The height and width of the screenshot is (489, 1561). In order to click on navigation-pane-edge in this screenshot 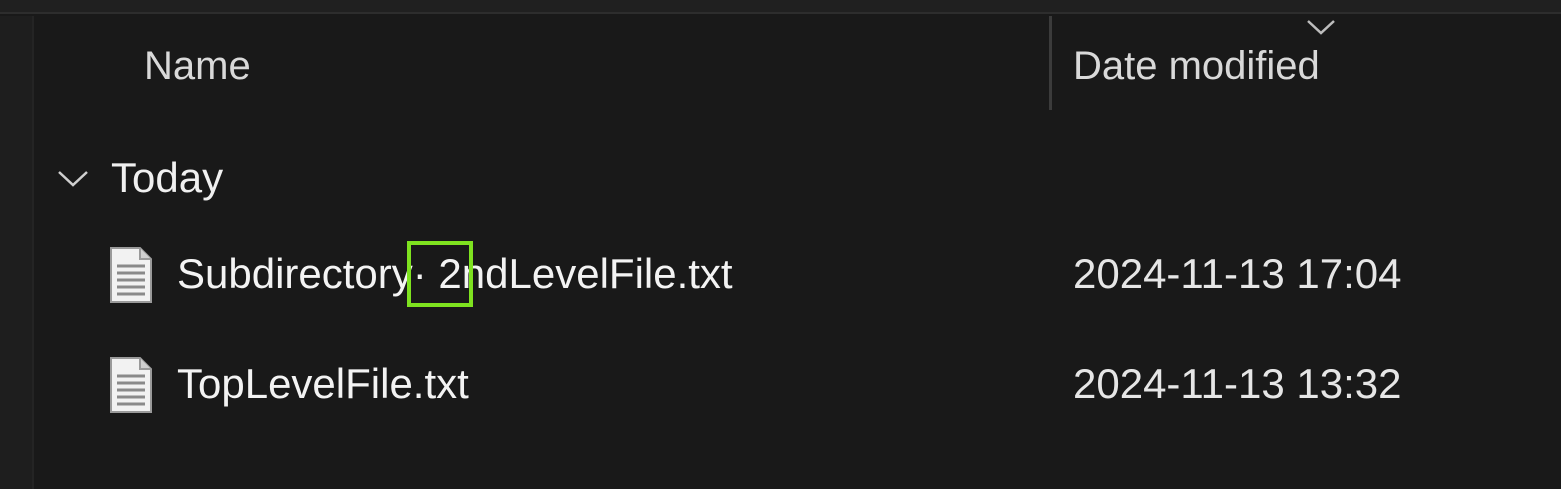, I will do `click(17, 252)`.